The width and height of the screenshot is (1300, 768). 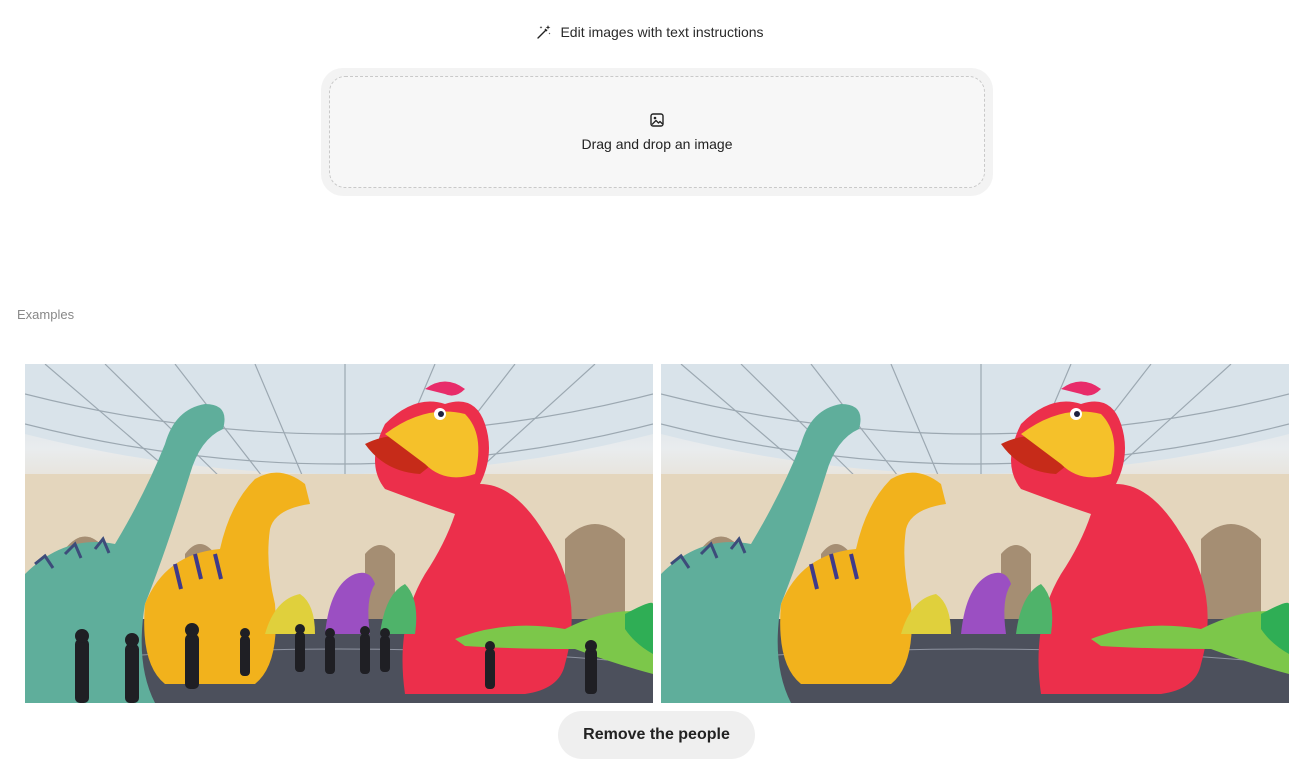 I want to click on examples-heading: Examples, so click(x=46, y=314).